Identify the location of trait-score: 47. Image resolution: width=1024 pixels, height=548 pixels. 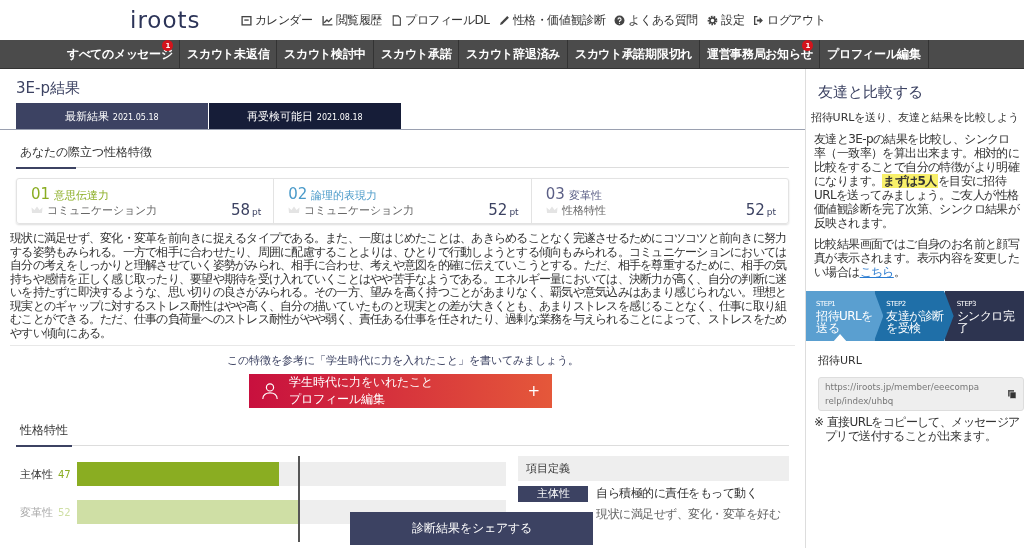
(65, 474).